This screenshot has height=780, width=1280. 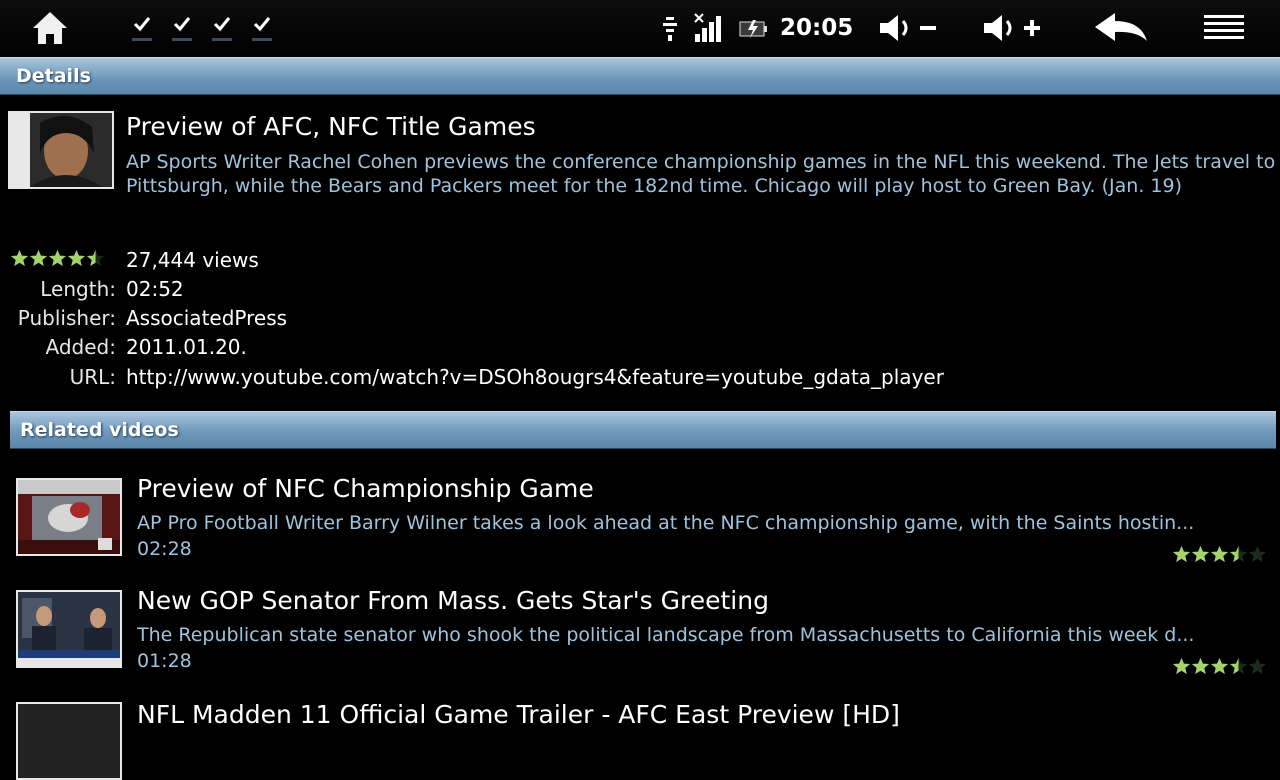 What do you see at coordinates (155, 289) in the screenshot?
I see `length-value: 02:52` at bounding box center [155, 289].